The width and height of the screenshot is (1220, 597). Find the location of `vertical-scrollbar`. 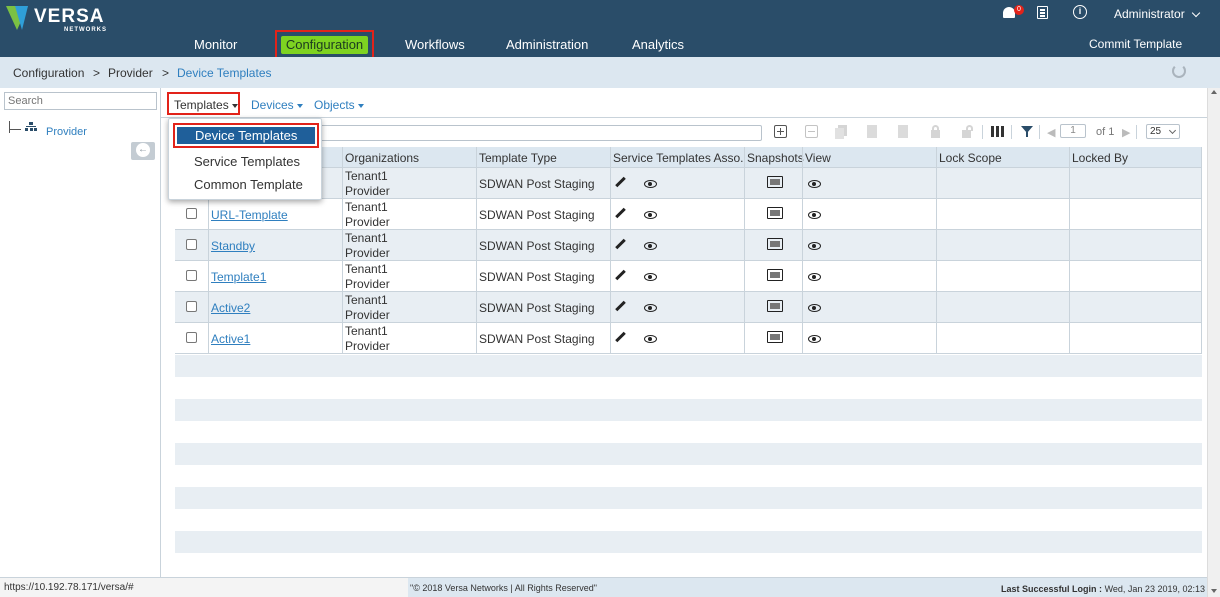

vertical-scrollbar is located at coordinates (1213, 342).